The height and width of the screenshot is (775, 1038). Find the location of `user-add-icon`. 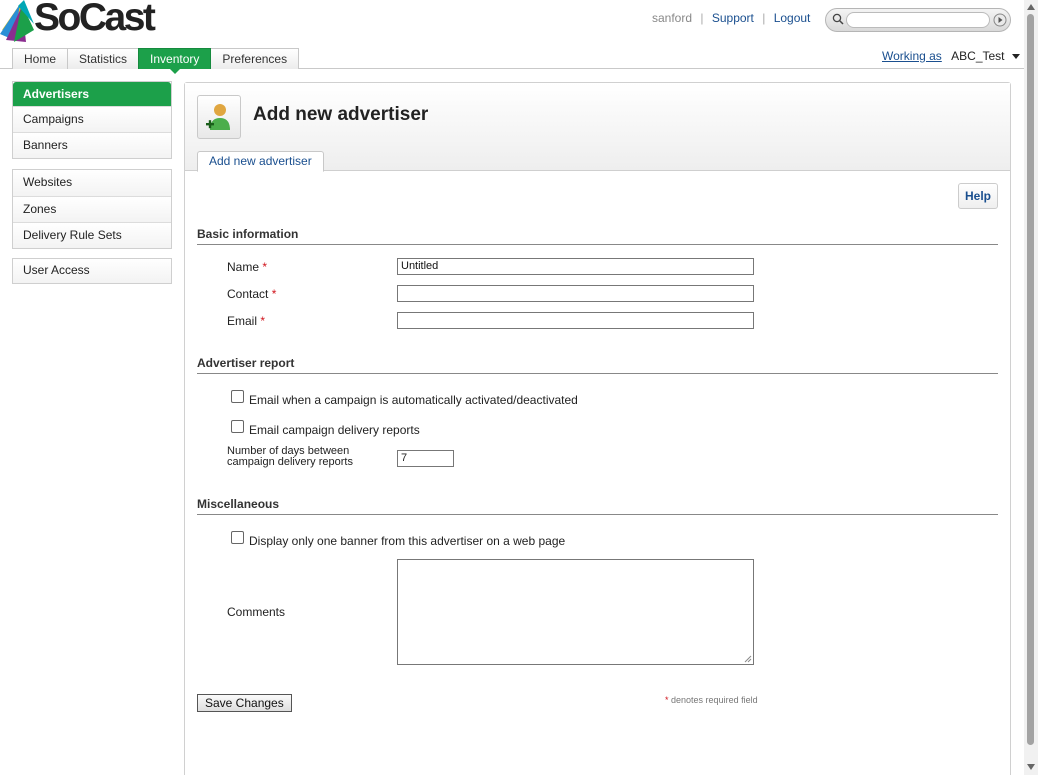

user-add-icon is located at coordinates (218, 117).